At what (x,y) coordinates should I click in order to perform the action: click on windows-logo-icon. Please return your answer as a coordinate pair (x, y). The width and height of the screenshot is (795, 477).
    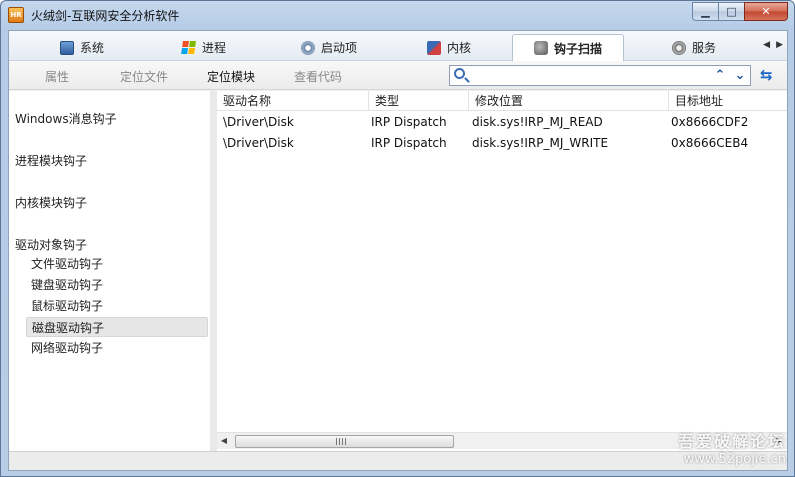
    Looking at the image, I should click on (189, 47).